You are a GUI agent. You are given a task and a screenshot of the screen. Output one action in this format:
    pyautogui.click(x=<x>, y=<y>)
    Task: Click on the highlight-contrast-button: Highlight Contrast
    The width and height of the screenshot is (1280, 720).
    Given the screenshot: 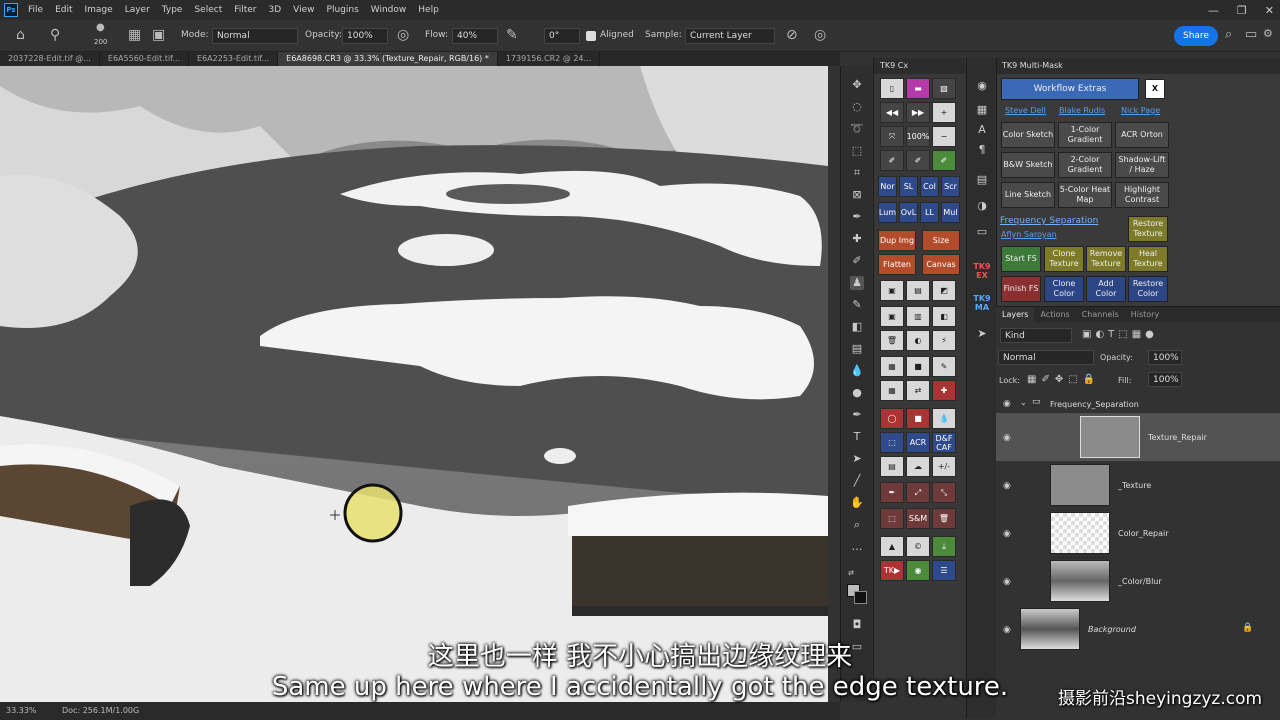 What is the action you would take?
    pyautogui.click(x=1142, y=195)
    